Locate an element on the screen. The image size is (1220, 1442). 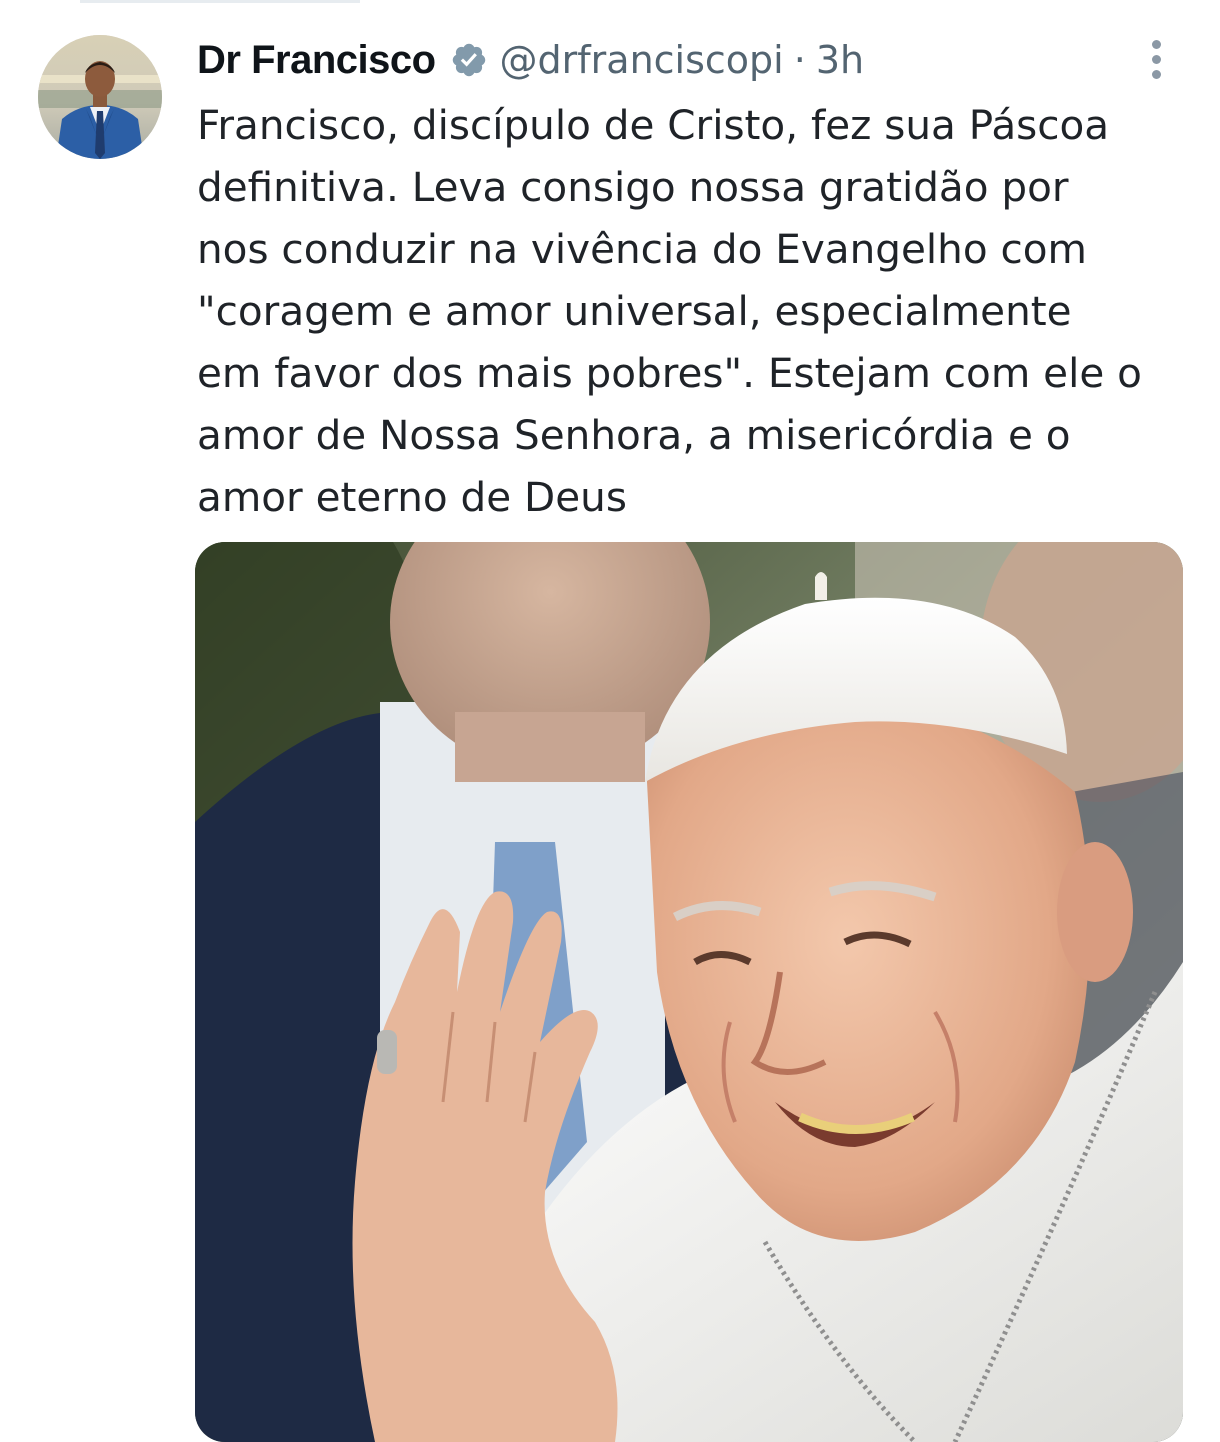
author-avatar is located at coordinates (100, 97).